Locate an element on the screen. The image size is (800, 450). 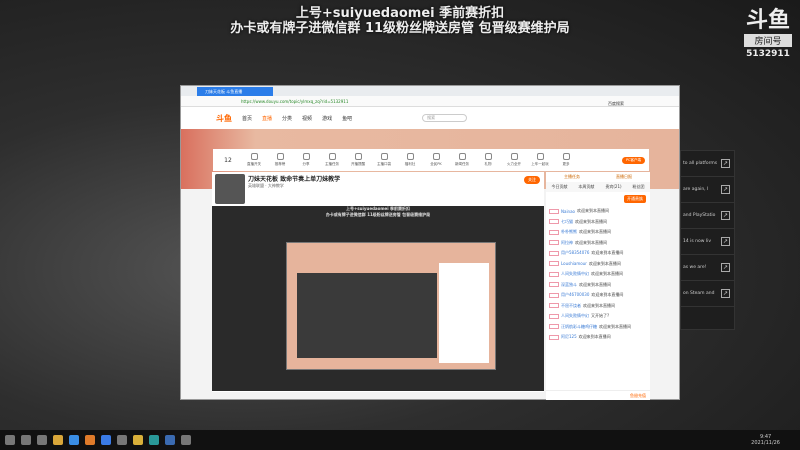
nav-yuba: 鱼吧 is located at coordinates (347, 118).